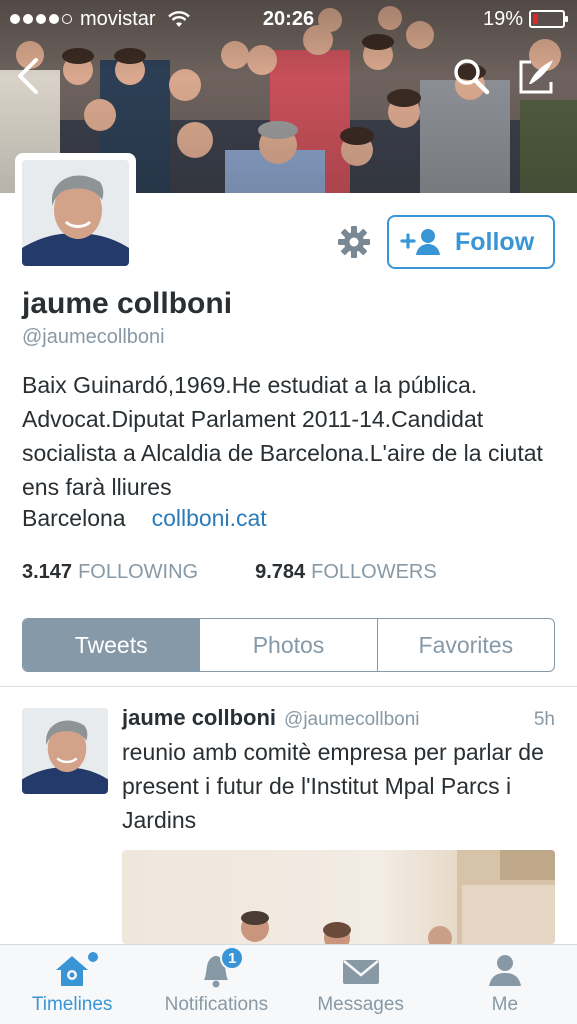  Describe the element at coordinates (65, 751) in the screenshot. I see `tweet-avatar` at that location.